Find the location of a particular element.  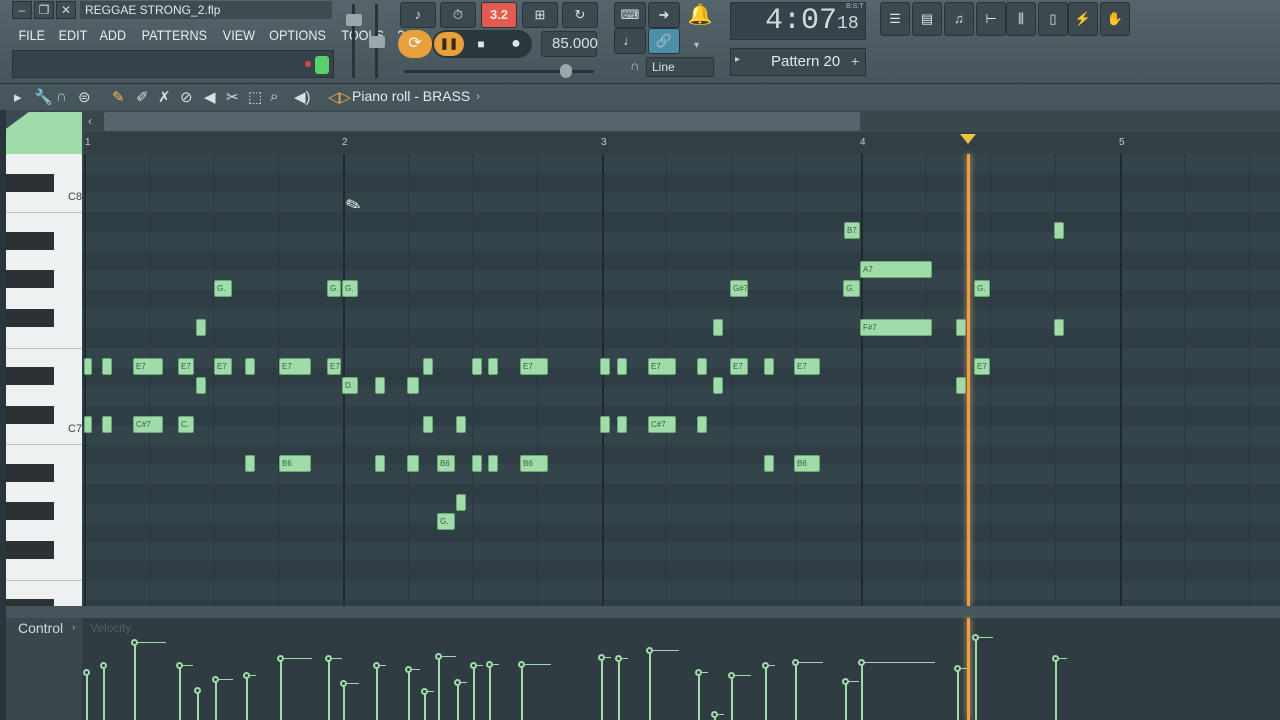

pattern-selector: ▸ Pattern 20 + is located at coordinates (798, 62).